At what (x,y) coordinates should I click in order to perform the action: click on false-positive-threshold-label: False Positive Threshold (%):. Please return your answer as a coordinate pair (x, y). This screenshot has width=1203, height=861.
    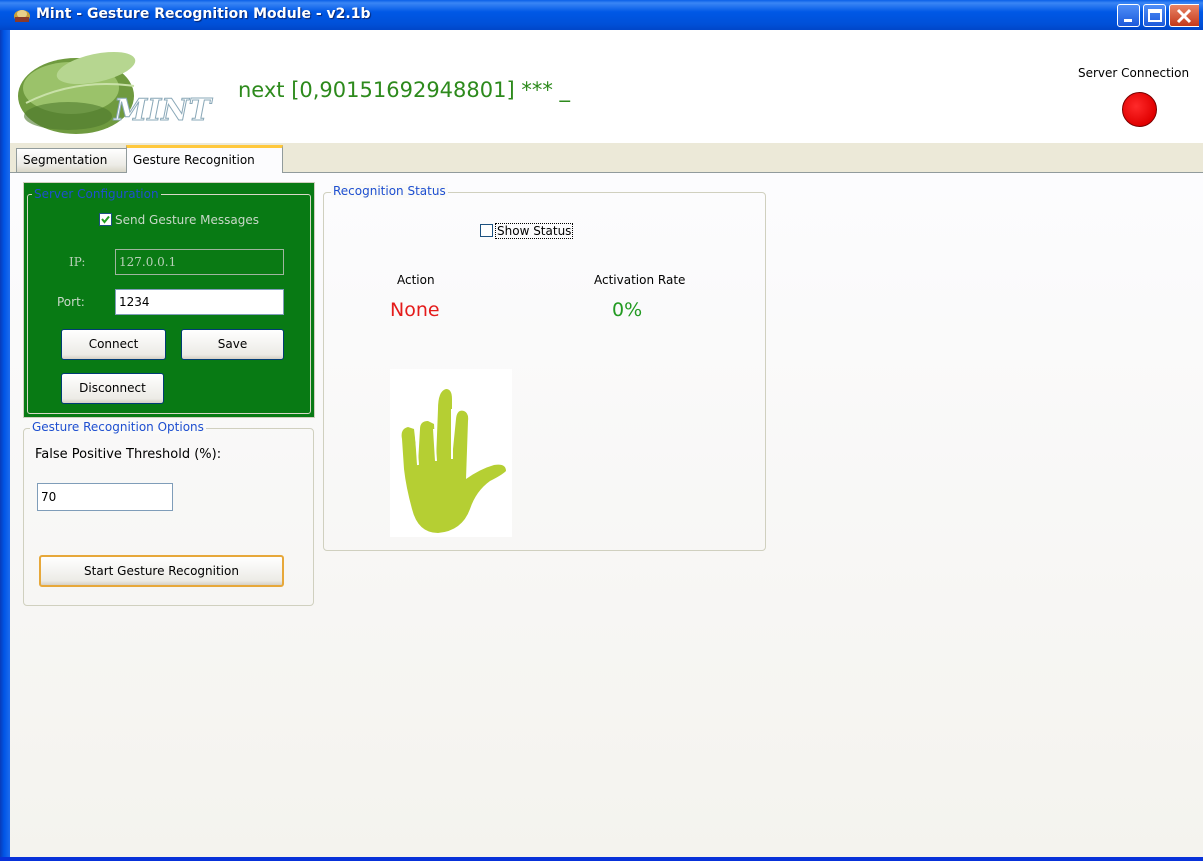
    Looking at the image, I should click on (128, 454).